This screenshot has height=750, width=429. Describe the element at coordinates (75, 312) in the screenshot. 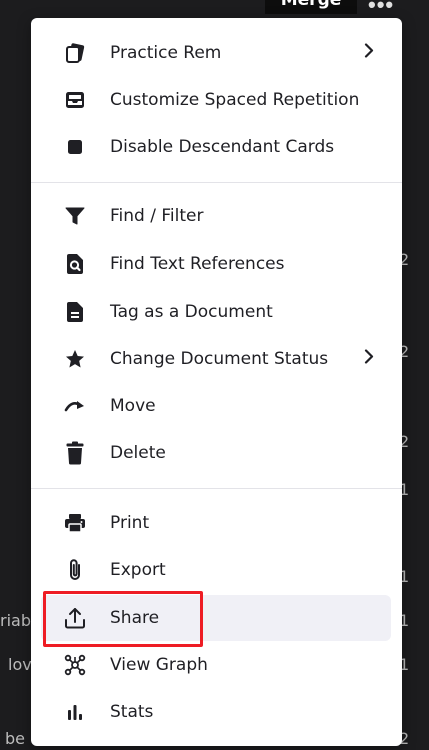

I see `document-icon` at that location.